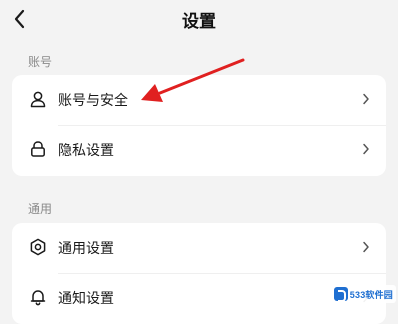 The height and width of the screenshot is (324, 398). I want to click on list-item-label: 通用设置, so click(86, 249).